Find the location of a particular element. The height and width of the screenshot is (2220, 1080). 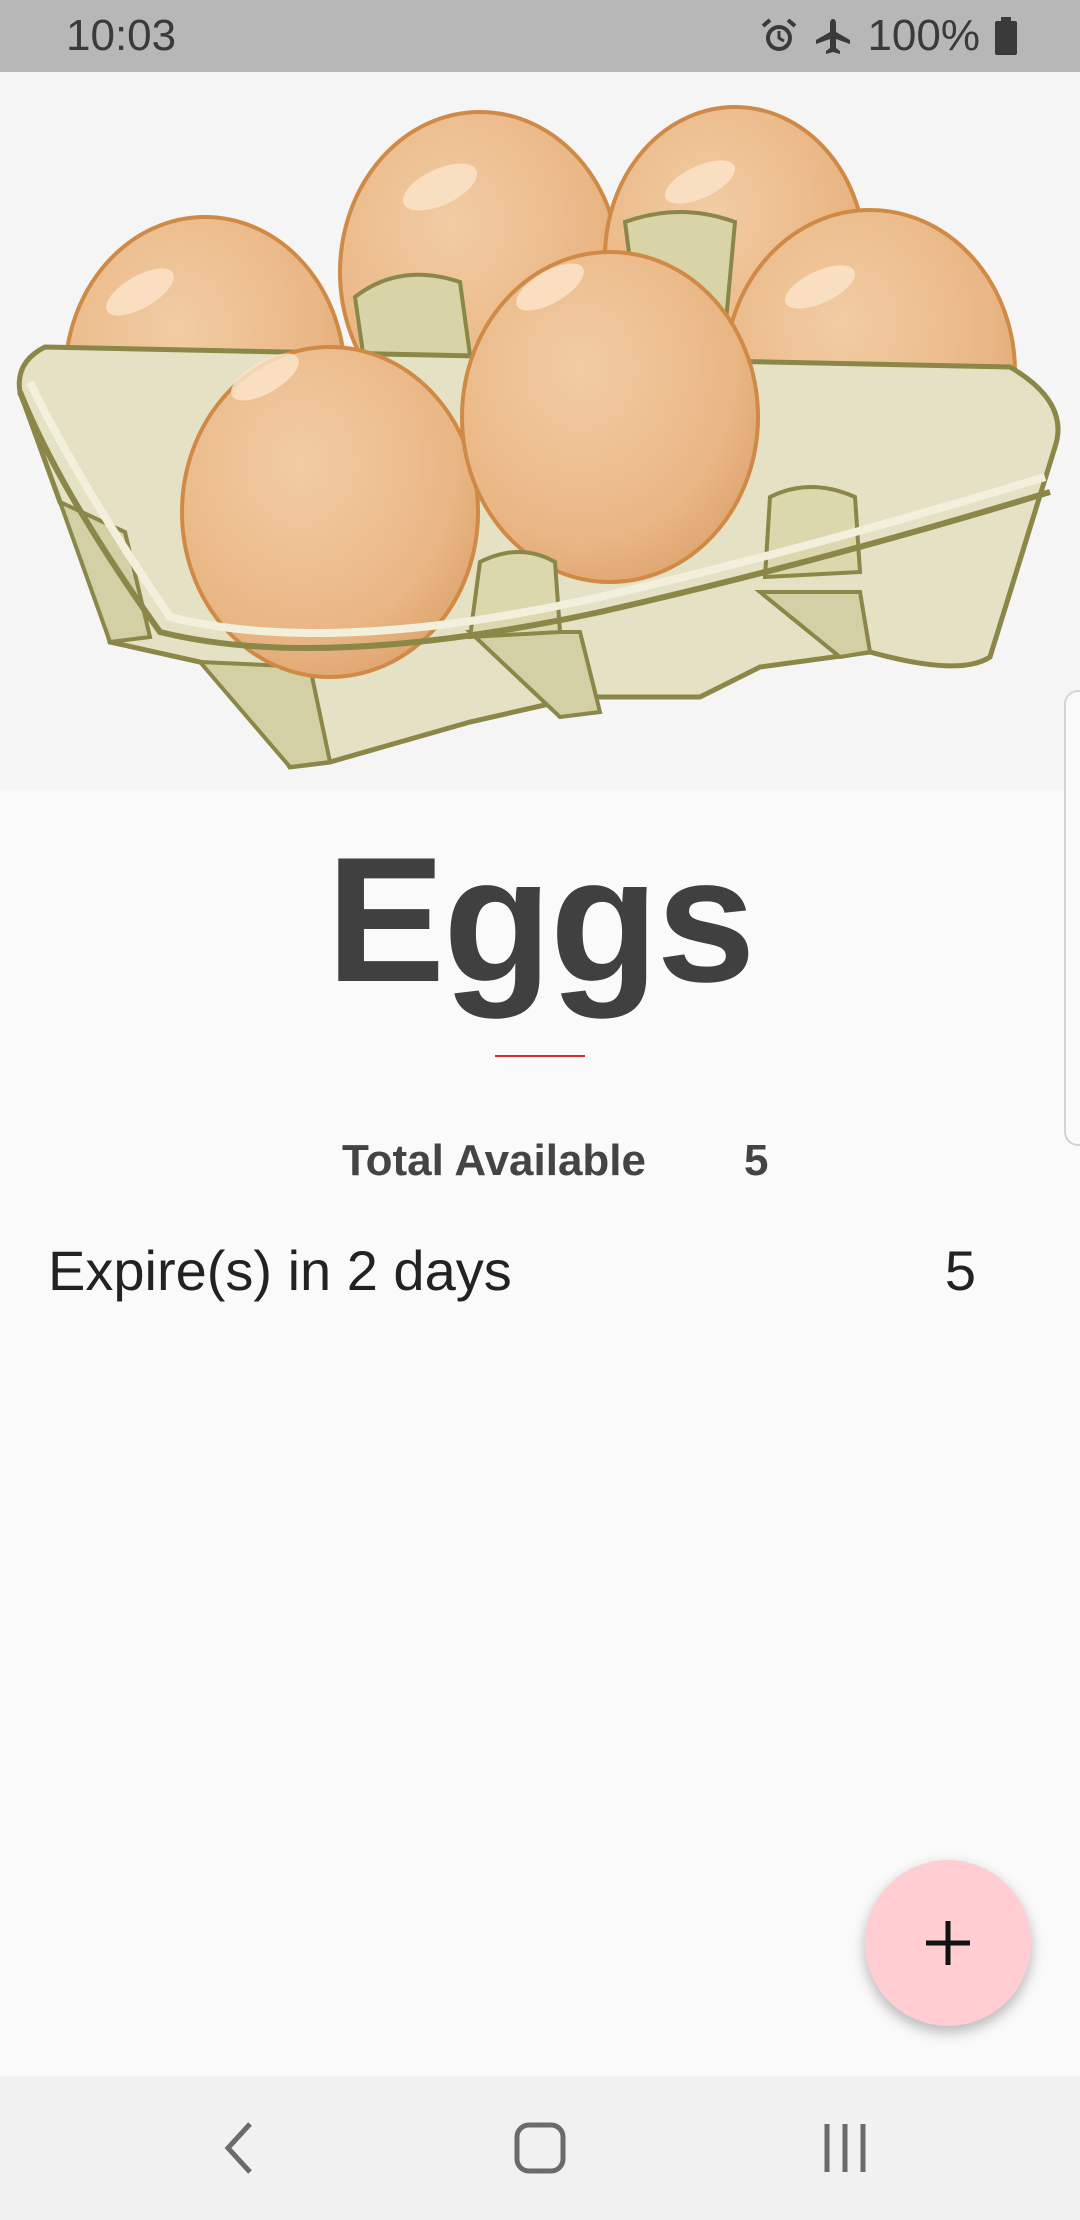

status-time: 10:03 is located at coordinates (121, 35).